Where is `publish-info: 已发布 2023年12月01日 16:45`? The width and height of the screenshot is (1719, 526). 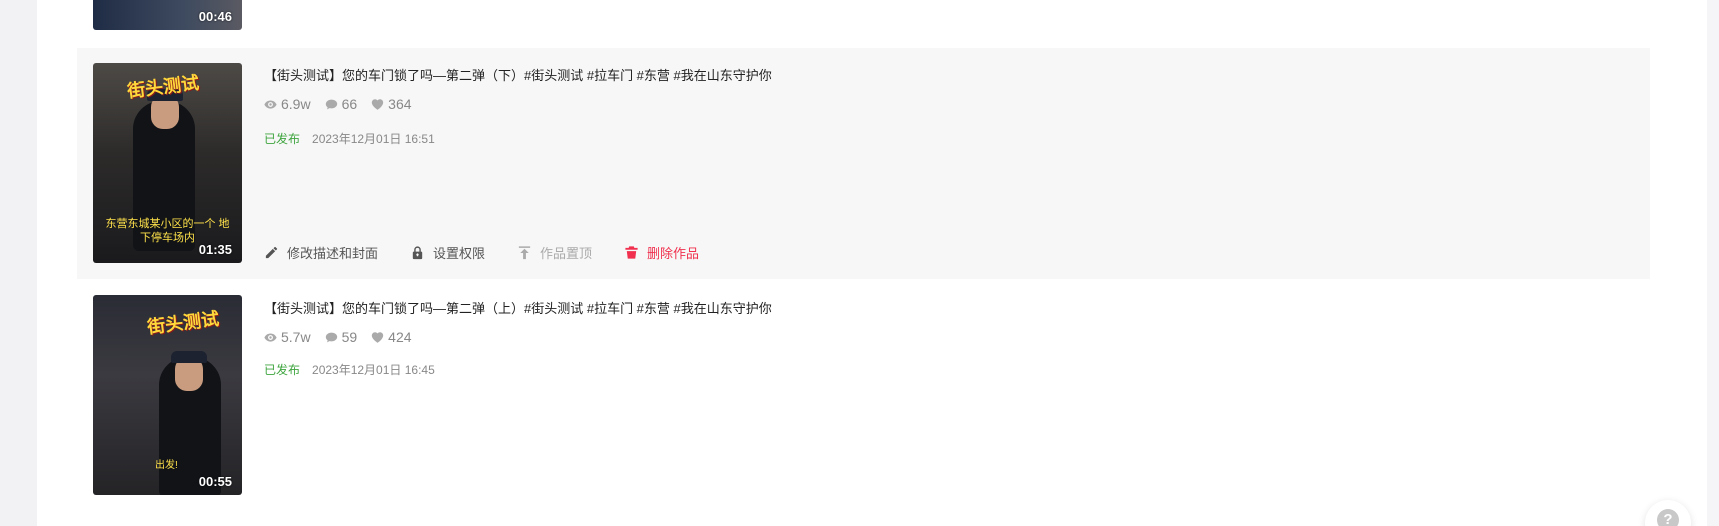
publish-info: 已发布 2023年12月01日 16:45 is located at coordinates (349, 369).